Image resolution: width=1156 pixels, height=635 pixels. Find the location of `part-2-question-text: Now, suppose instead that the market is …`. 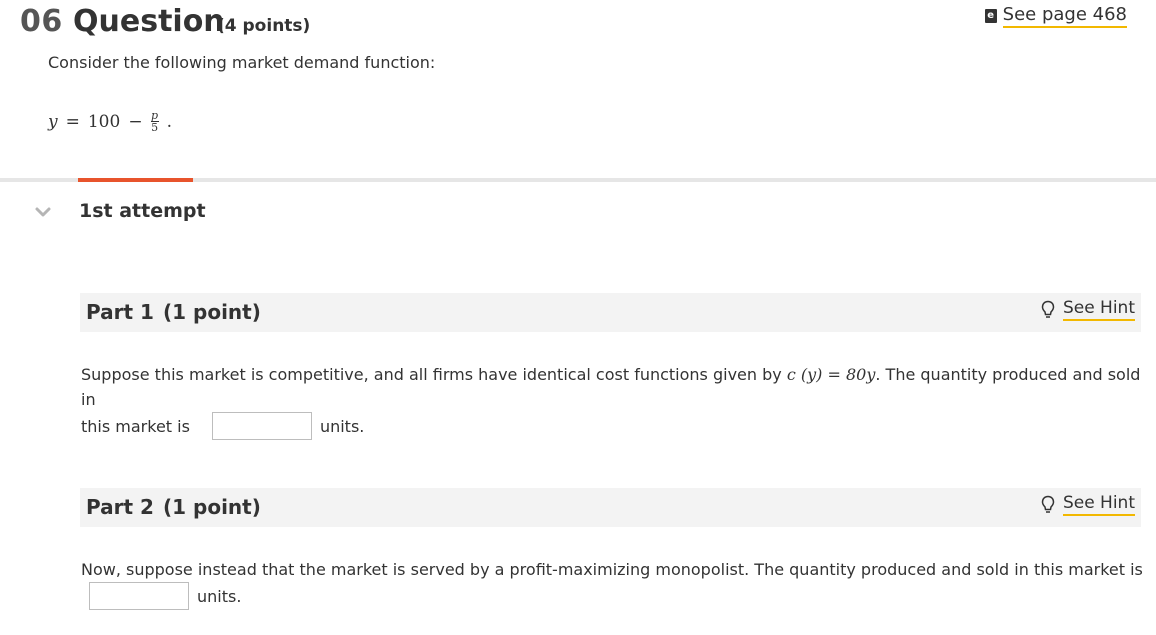

part-2-question-text: Now, suppose instead that the market is … is located at coordinates (612, 583).